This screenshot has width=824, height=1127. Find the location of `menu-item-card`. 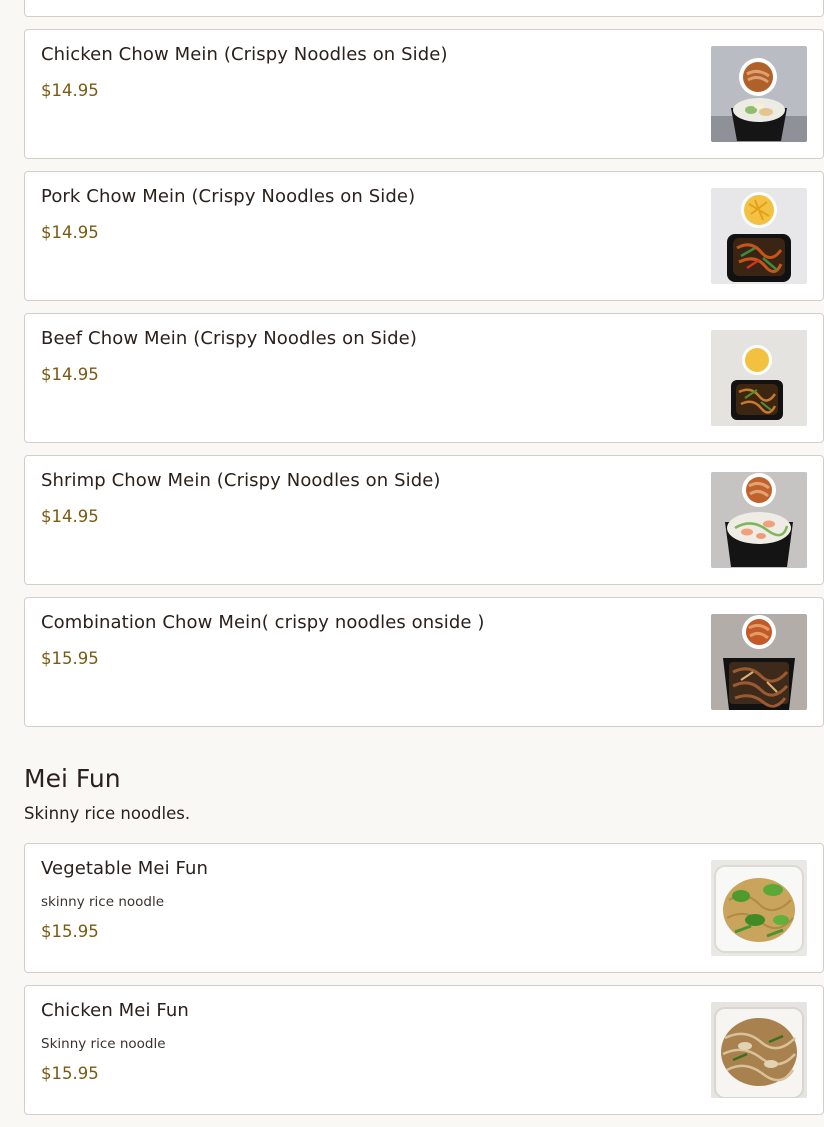

menu-item-card is located at coordinates (424, 8).